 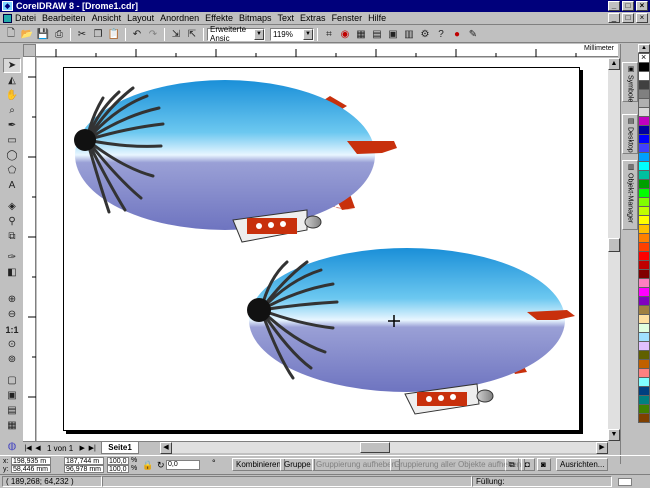 I want to click on menu-ansicht: Ansicht, so click(x=107, y=18).